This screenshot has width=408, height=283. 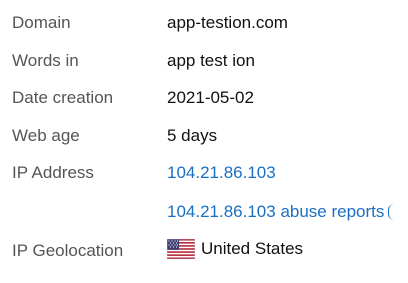 I want to click on ip-address-link: 104.21.86.103, so click(x=221, y=173).